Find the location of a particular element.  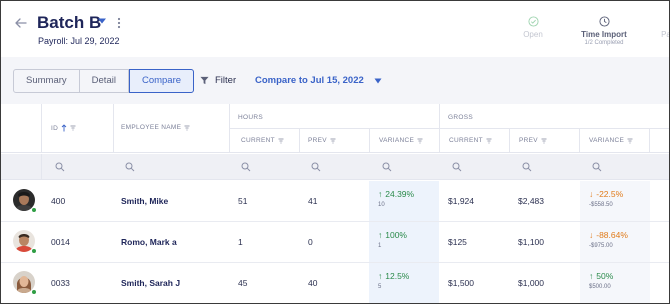

column-header-id: ID is located at coordinates (63, 128).